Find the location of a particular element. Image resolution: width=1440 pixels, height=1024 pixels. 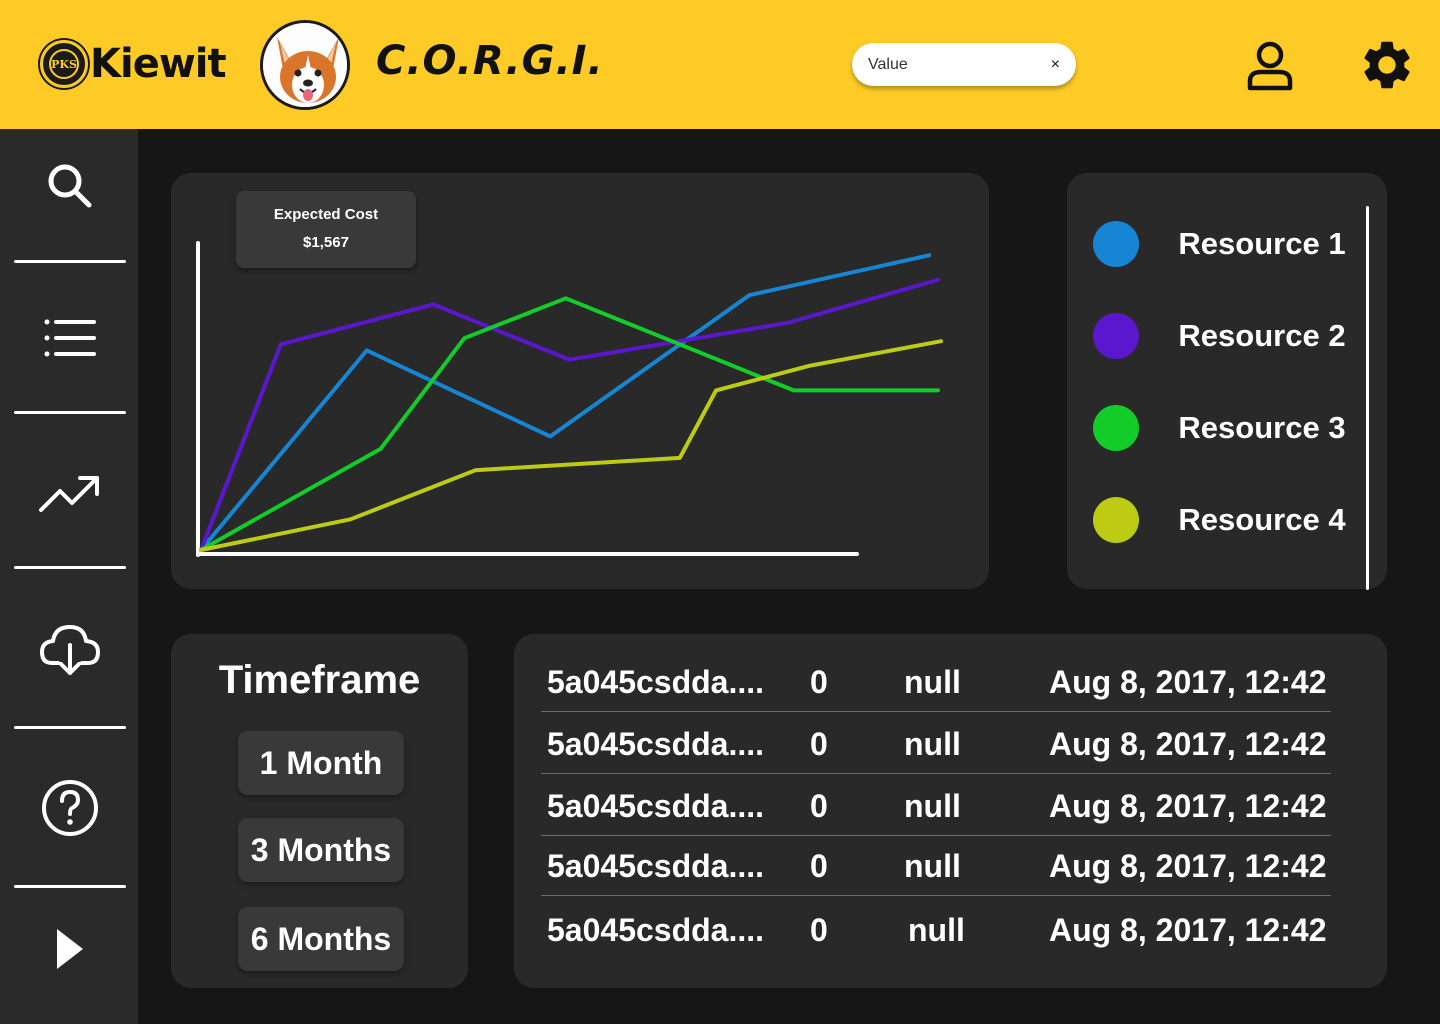

timeframe-6-months-button: 6 Months is located at coordinates (321, 939).